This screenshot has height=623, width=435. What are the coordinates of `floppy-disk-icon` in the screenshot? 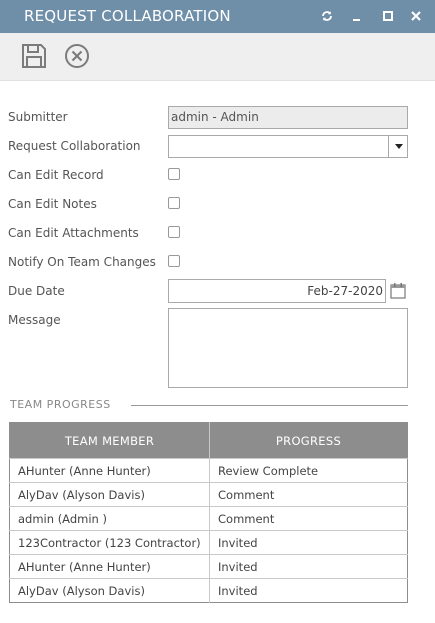 It's located at (35, 56).